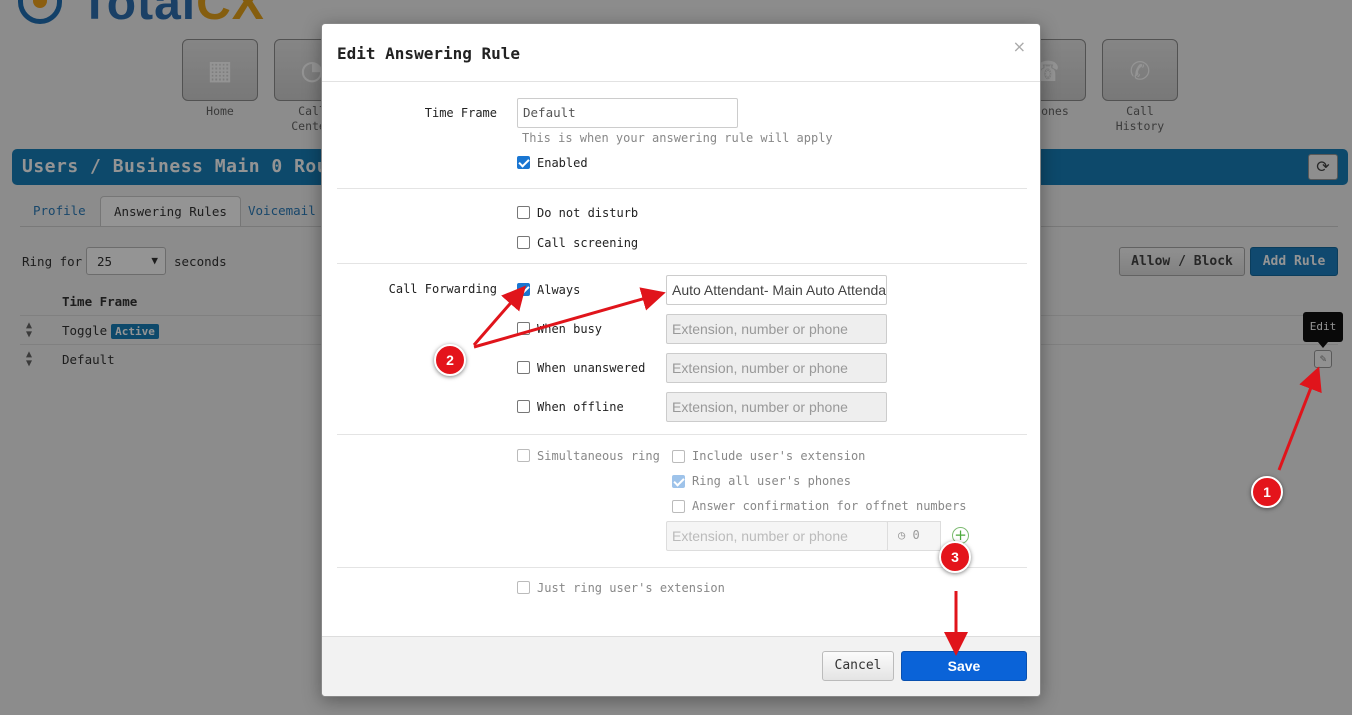 The image size is (1352, 715). What do you see at coordinates (1267, 492) in the screenshot?
I see `annotation-marker-1: 1` at bounding box center [1267, 492].